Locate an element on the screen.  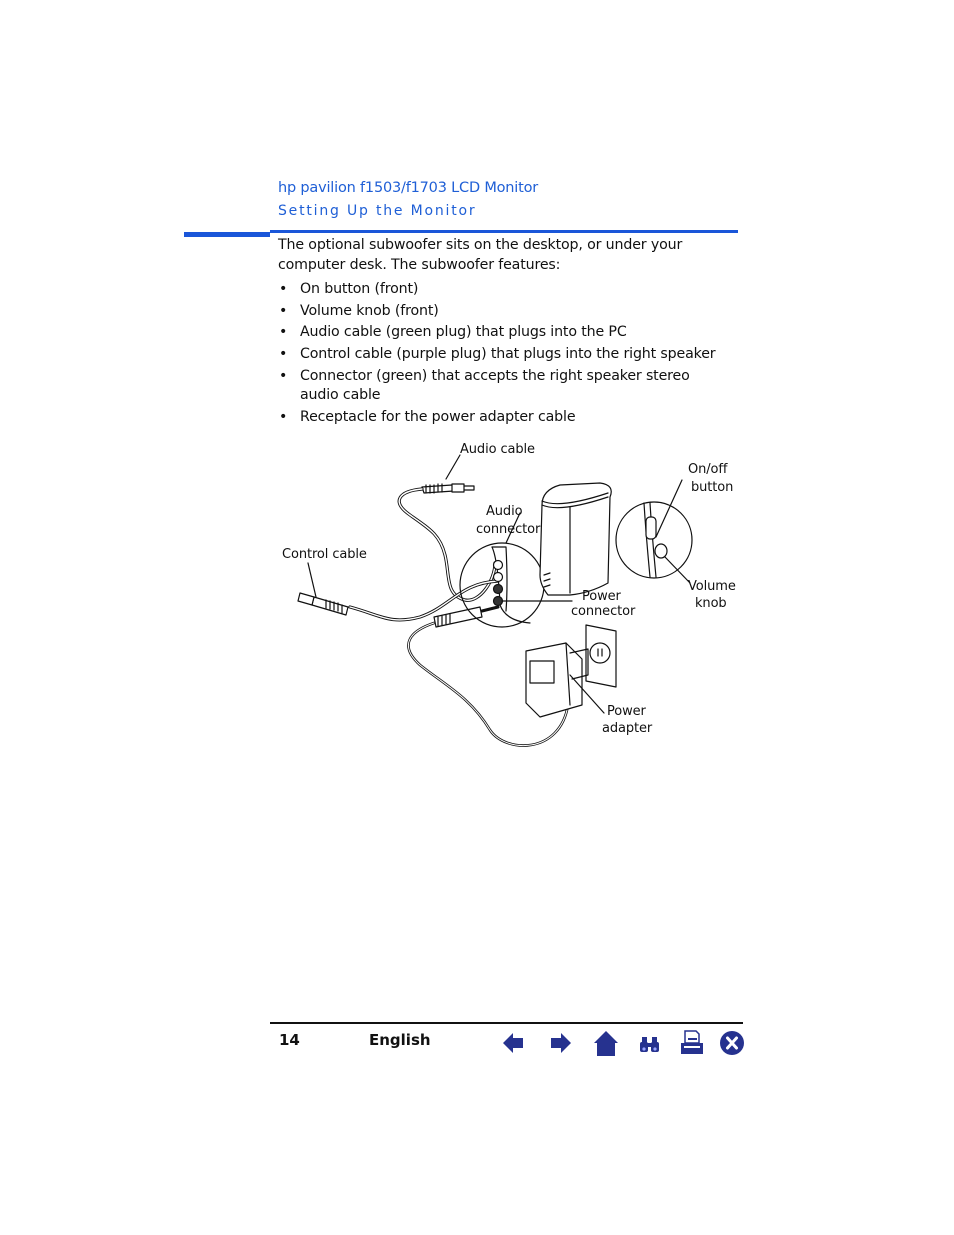
home-button is located at coordinates (606, 1043).